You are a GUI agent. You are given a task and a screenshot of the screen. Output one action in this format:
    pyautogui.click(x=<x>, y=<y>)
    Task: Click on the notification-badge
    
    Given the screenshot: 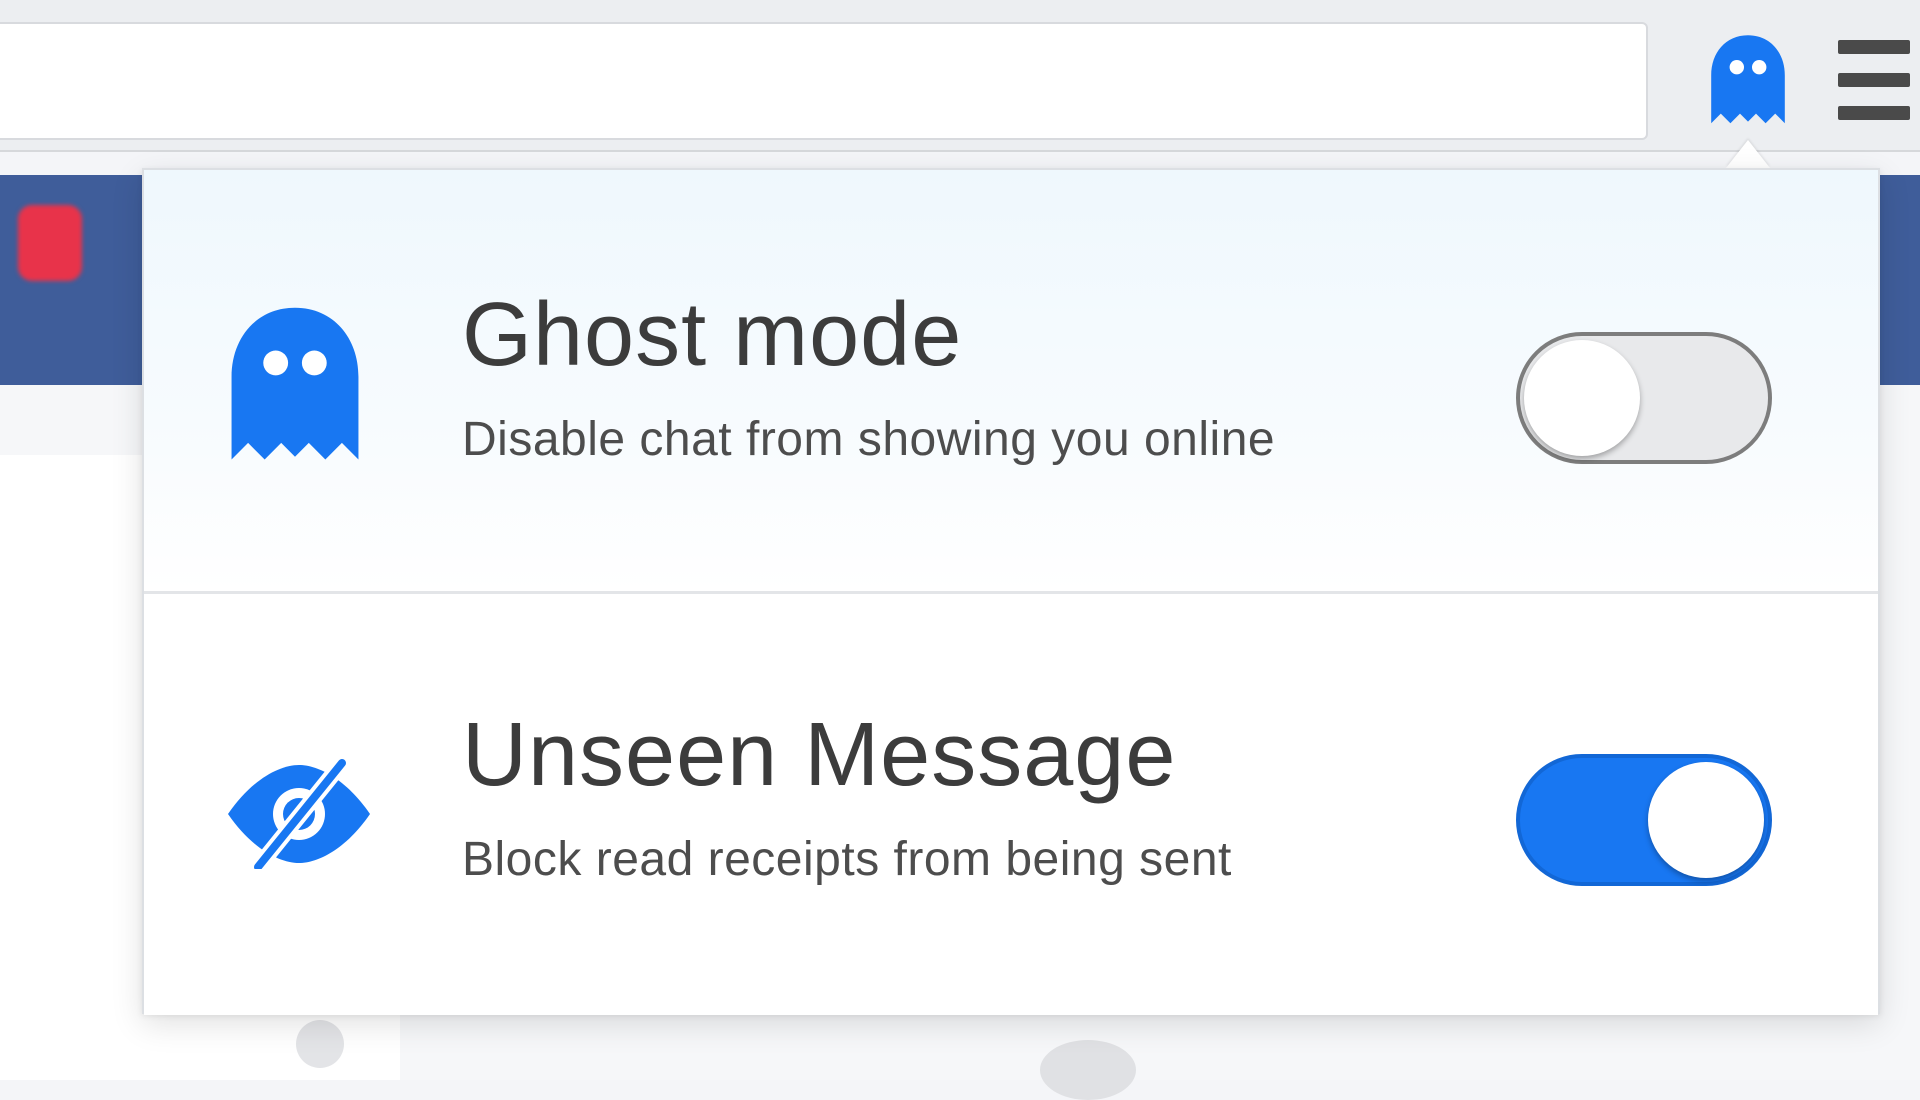 What is the action you would take?
    pyautogui.click(x=50, y=243)
    